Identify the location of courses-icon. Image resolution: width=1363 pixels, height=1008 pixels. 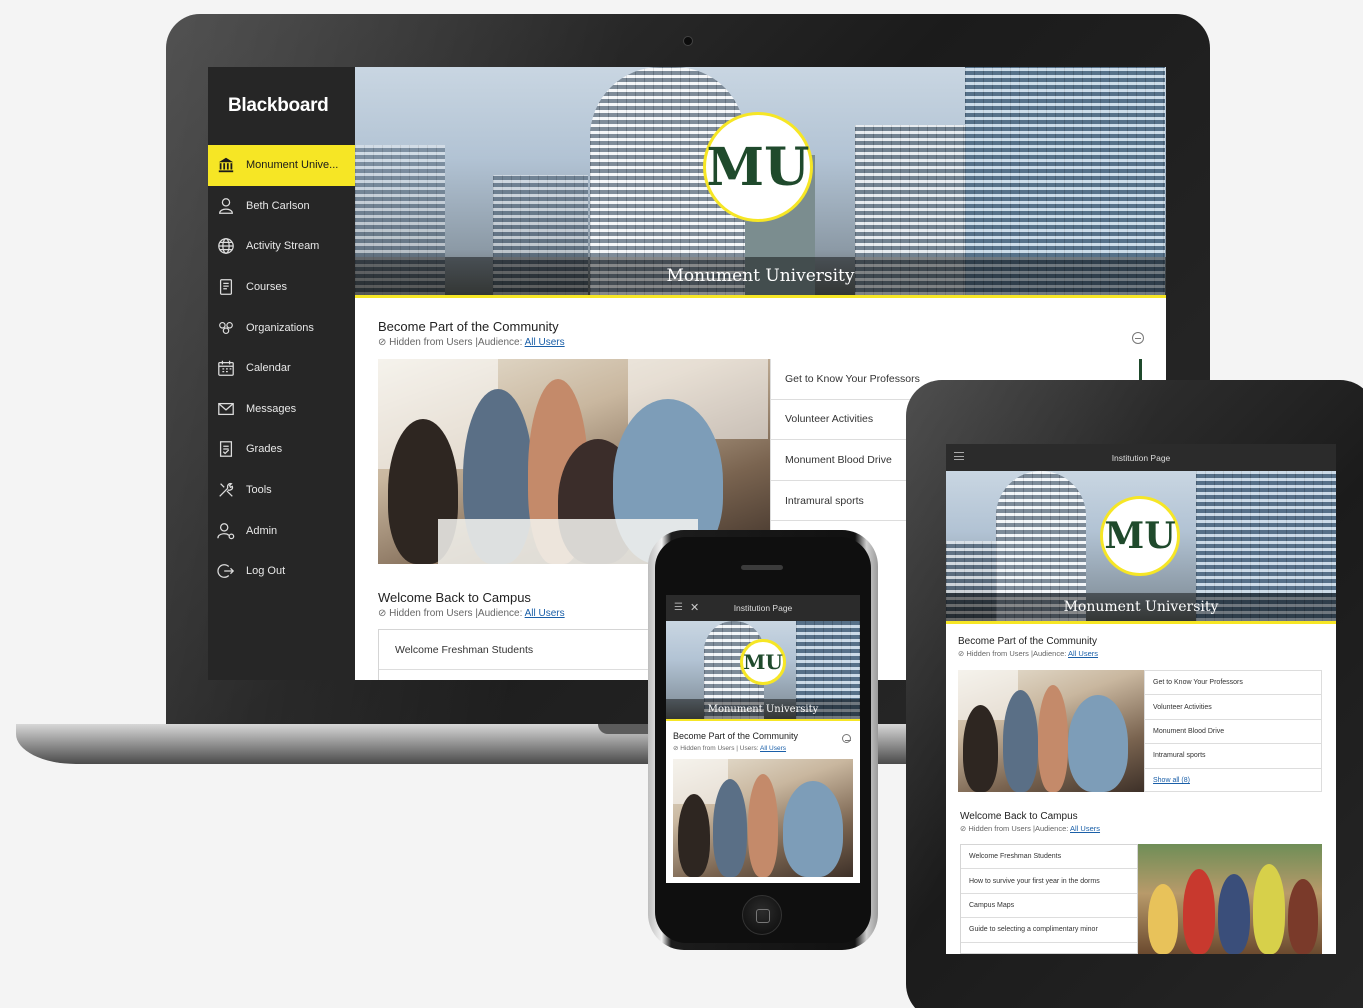
(226, 287).